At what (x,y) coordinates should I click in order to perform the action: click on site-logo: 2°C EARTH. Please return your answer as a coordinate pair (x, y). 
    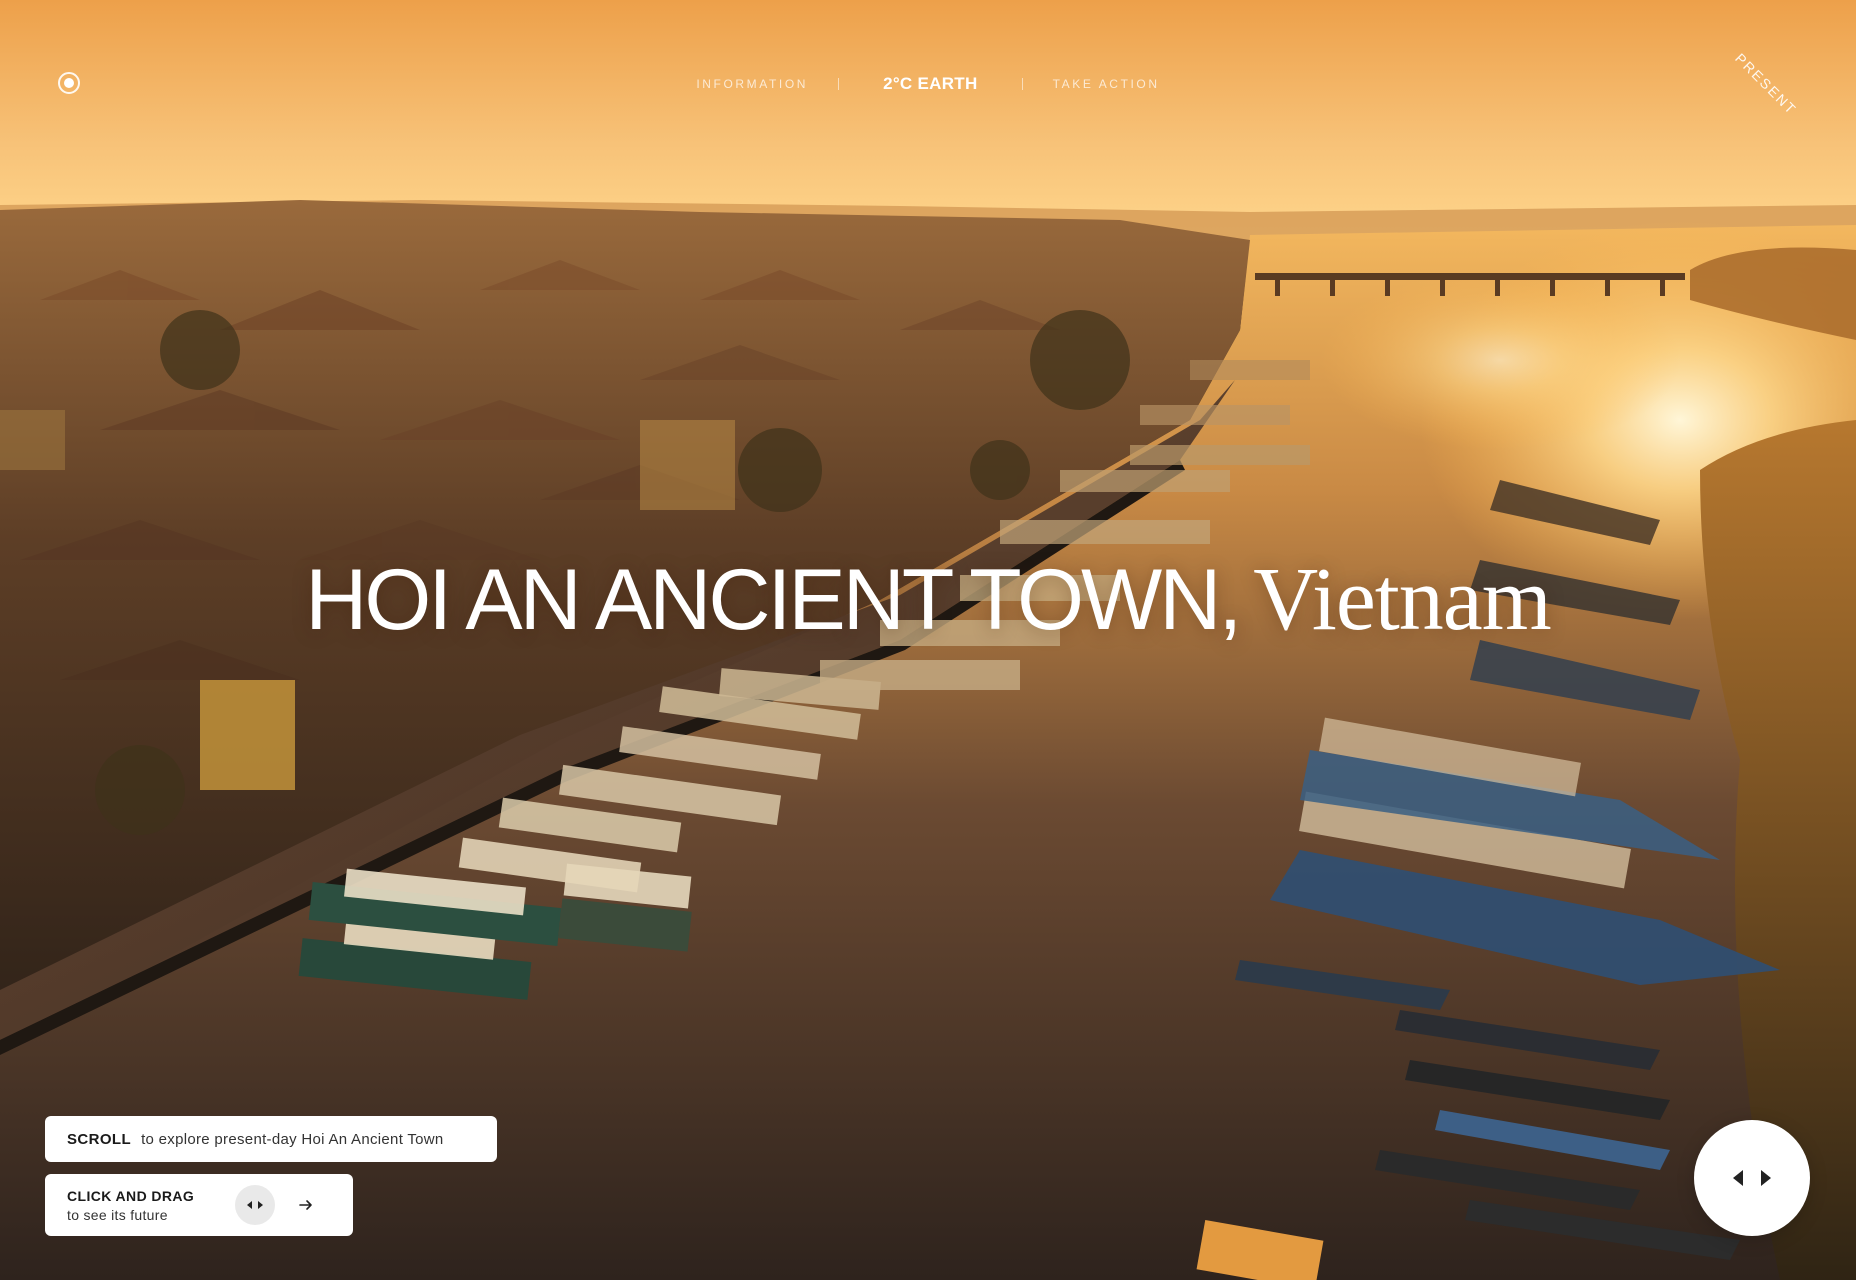
    Looking at the image, I should click on (930, 84).